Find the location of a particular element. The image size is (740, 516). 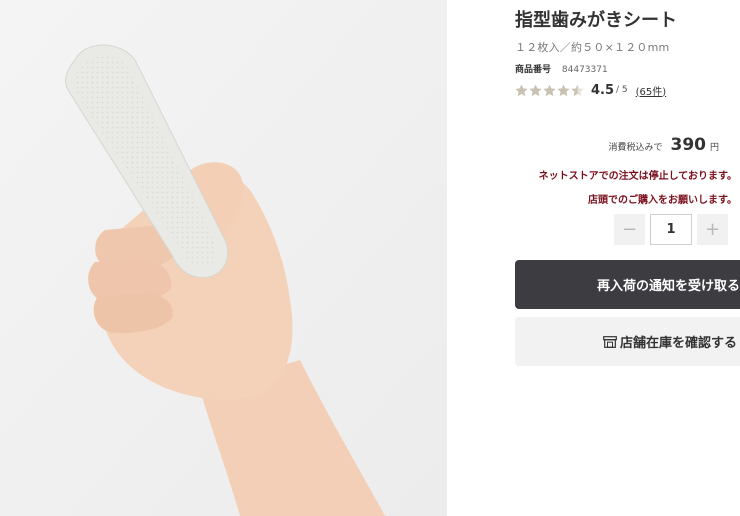

rating-score: 4.5 is located at coordinates (603, 90).